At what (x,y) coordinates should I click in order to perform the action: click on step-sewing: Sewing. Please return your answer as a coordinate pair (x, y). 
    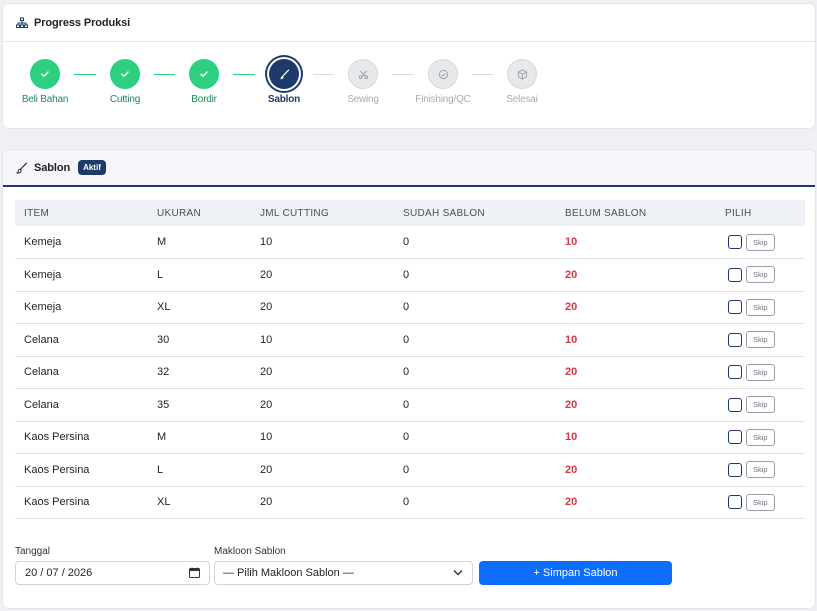
    Looking at the image, I should click on (363, 82).